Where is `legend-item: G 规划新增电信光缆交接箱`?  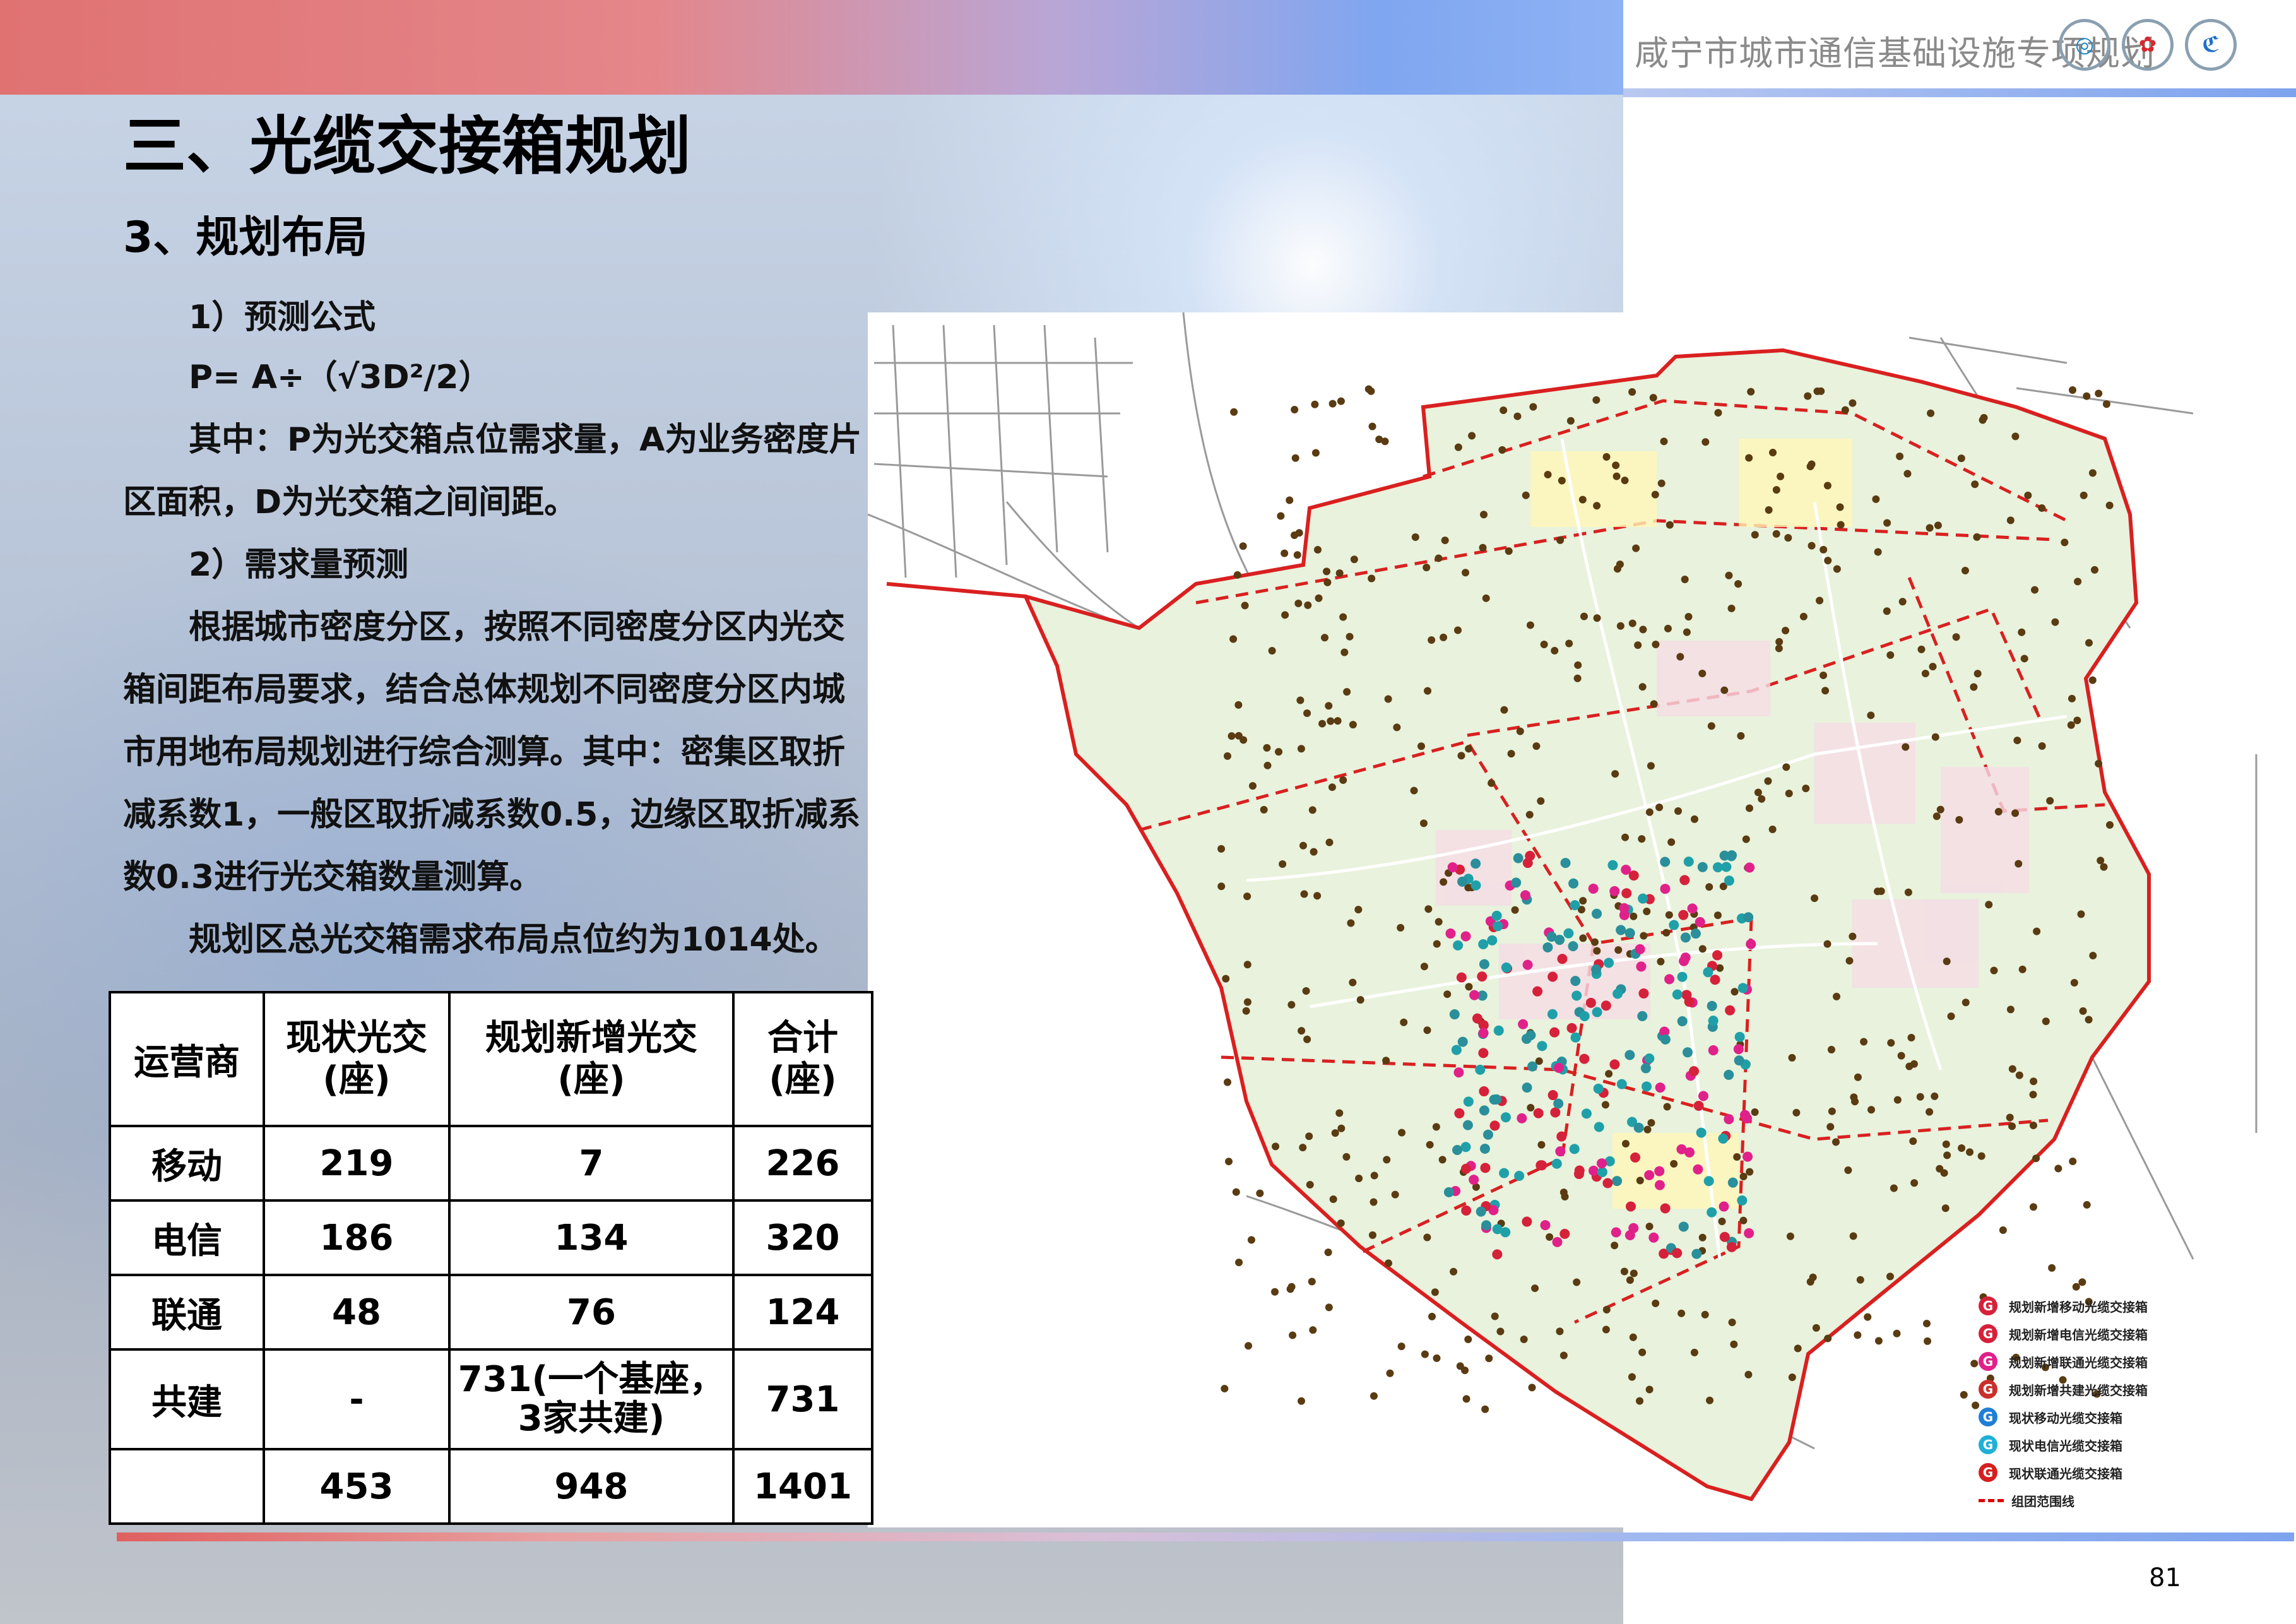 legend-item: G 规划新增电信光缆交接箱 is located at coordinates (2130, 1334).